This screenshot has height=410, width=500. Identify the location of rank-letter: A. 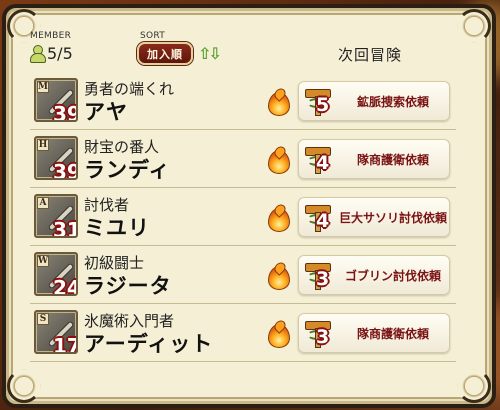
(43, 203).